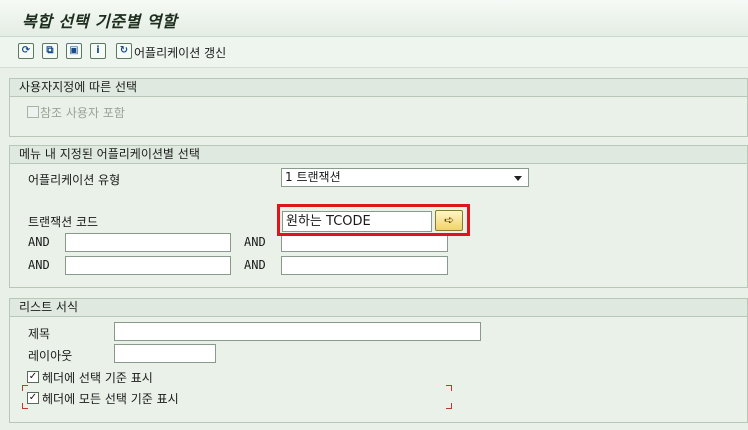 This screenshot has width=748, height=430. I want to click on title-bar: 복합 선택 기준별 역할, so click(374, 18).